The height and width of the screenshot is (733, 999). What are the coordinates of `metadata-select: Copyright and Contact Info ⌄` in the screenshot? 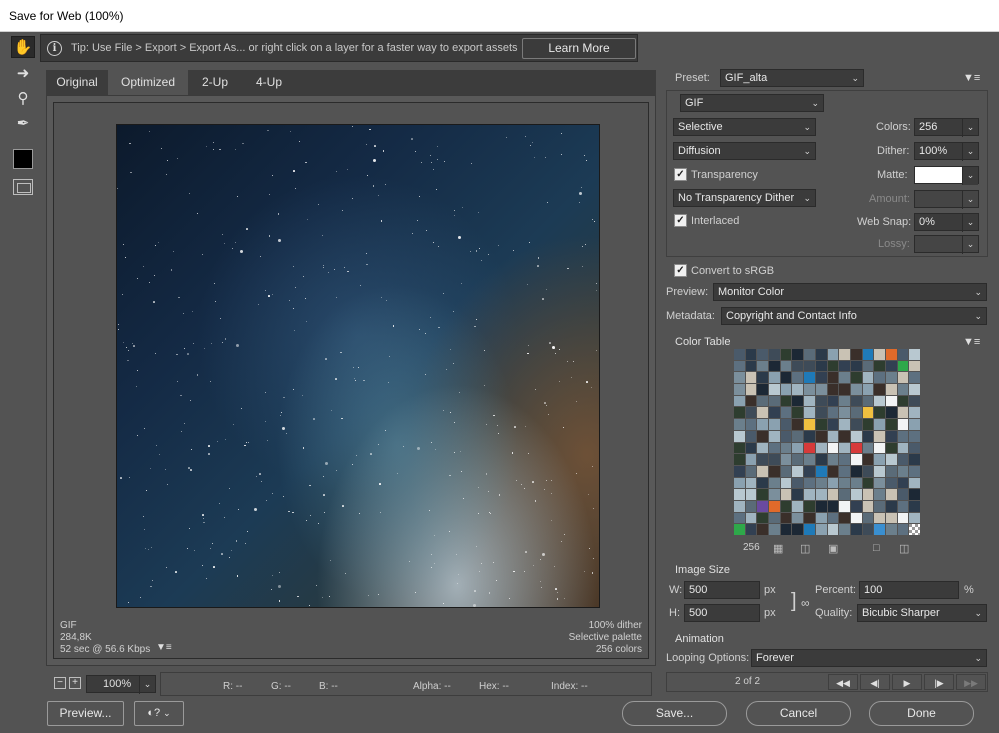 It's located at (854, 316).